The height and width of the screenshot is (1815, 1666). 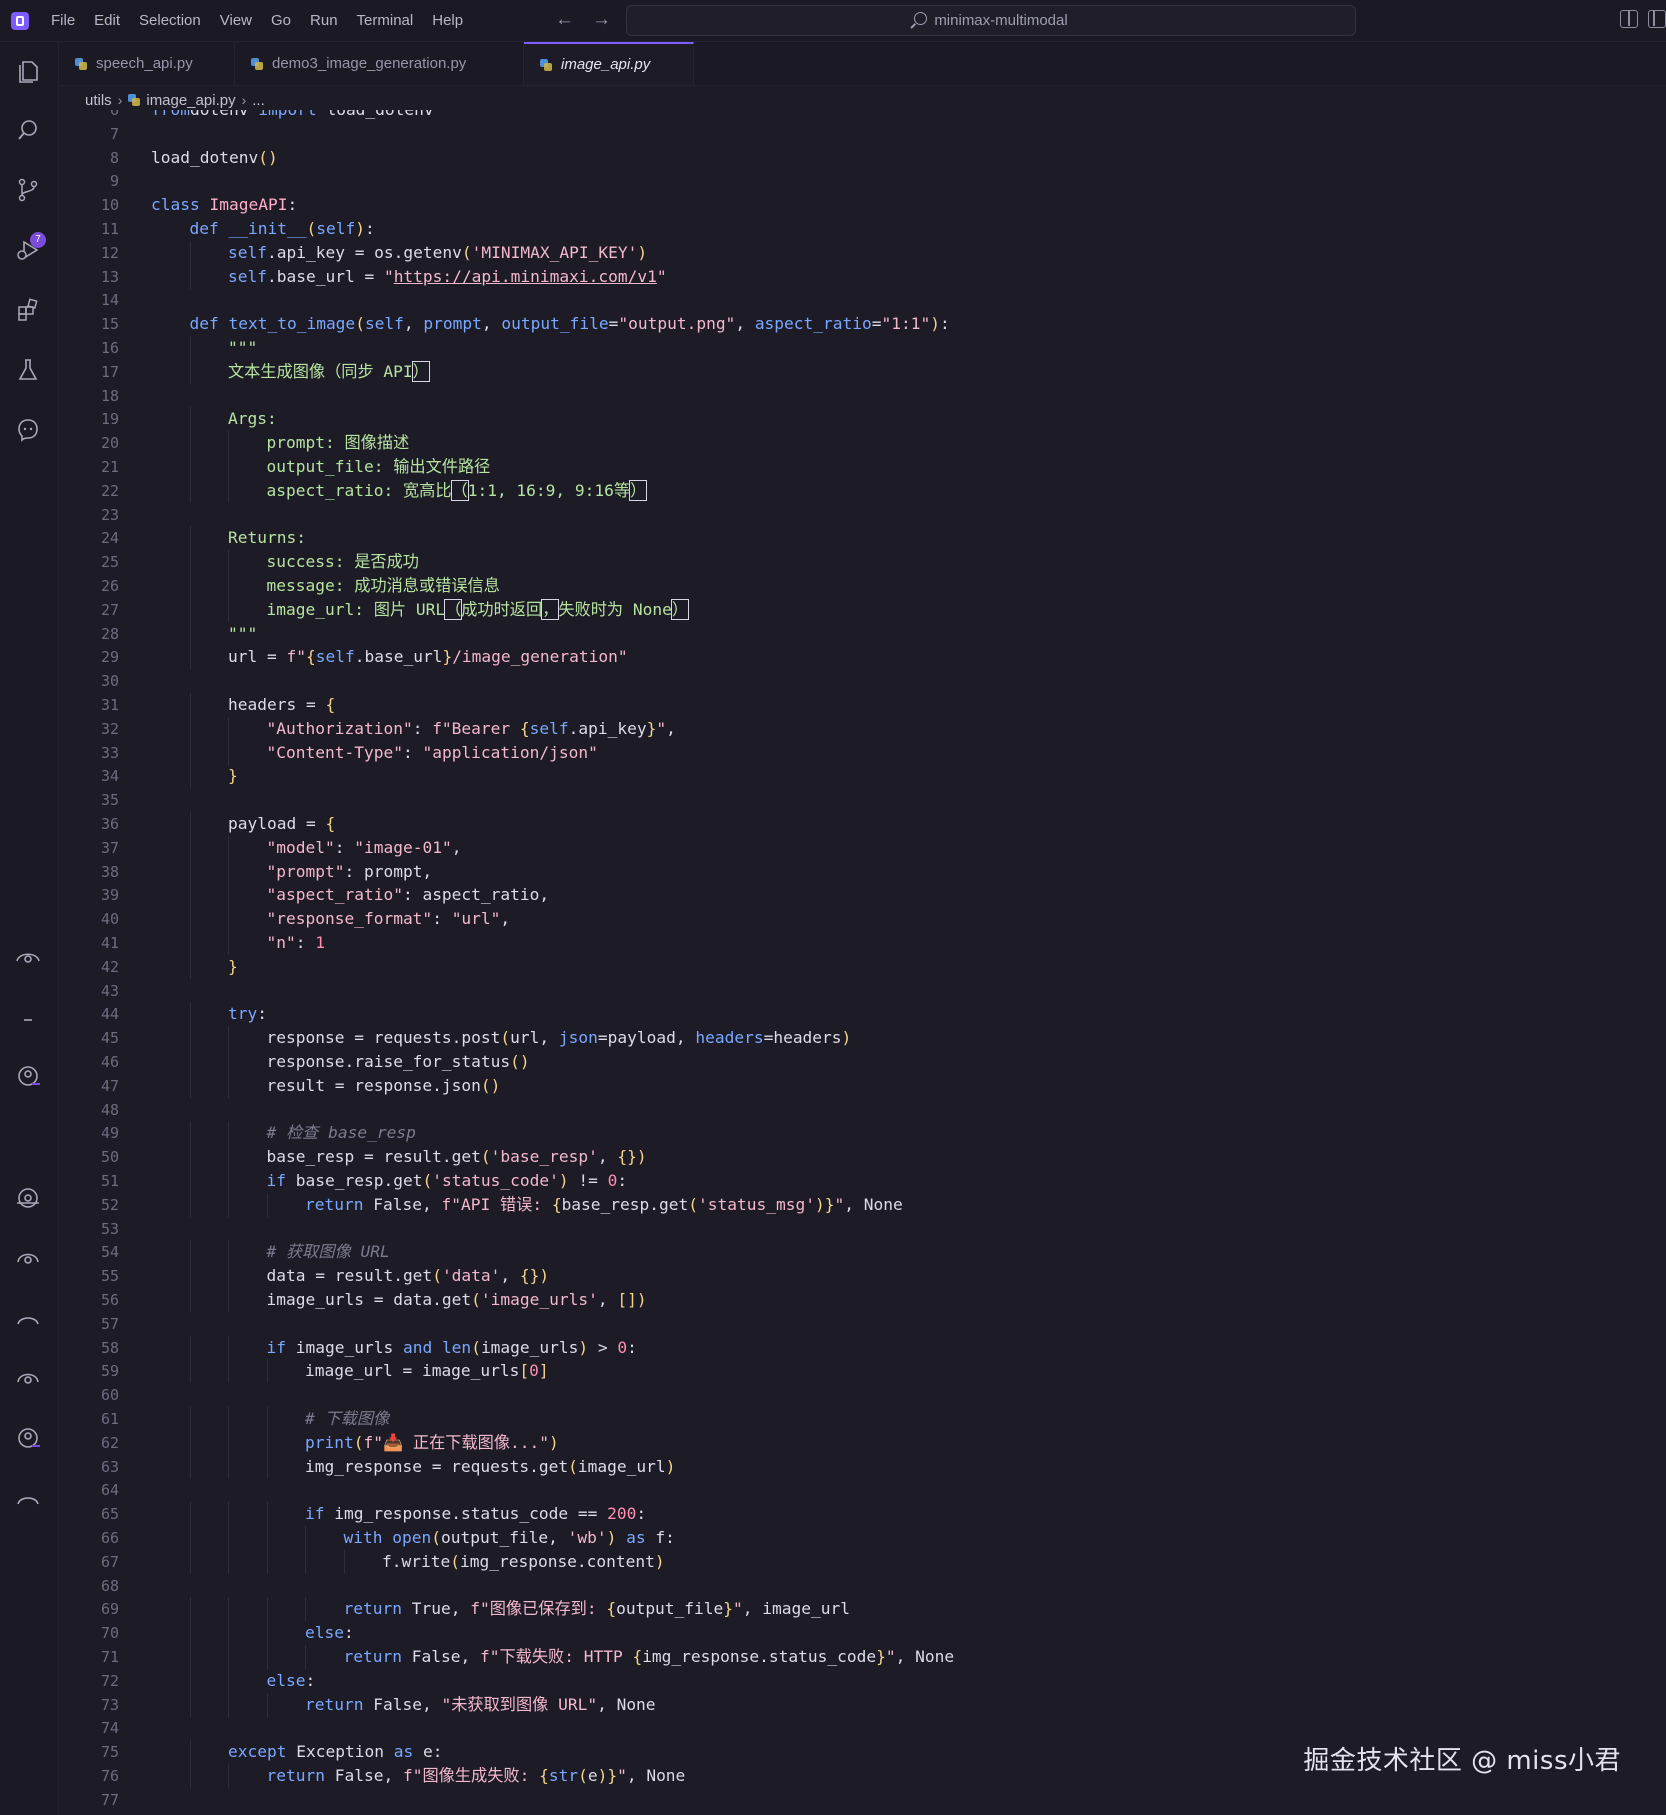 What do you see at coordinates (28, 250) in the screenshot?
I see `run-debug-icon` at bounding box center [28, 250].